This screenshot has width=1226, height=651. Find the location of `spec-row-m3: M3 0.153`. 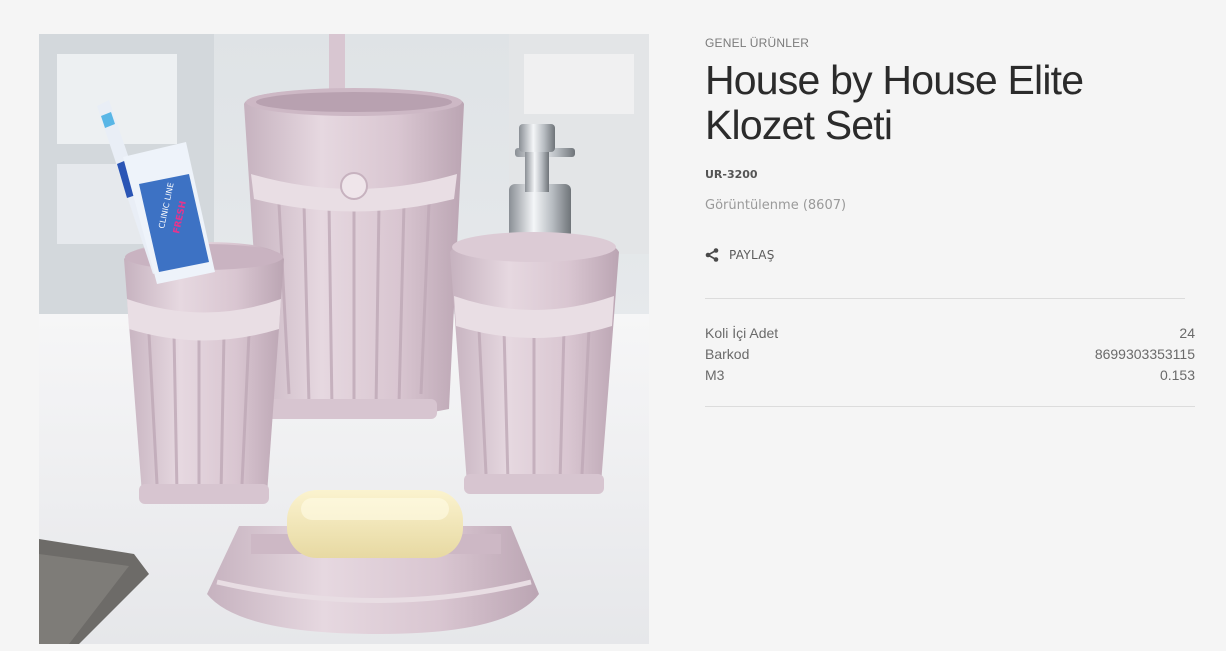

spec-row-m3: M3 0.153 is located at coordinates (950, 375).